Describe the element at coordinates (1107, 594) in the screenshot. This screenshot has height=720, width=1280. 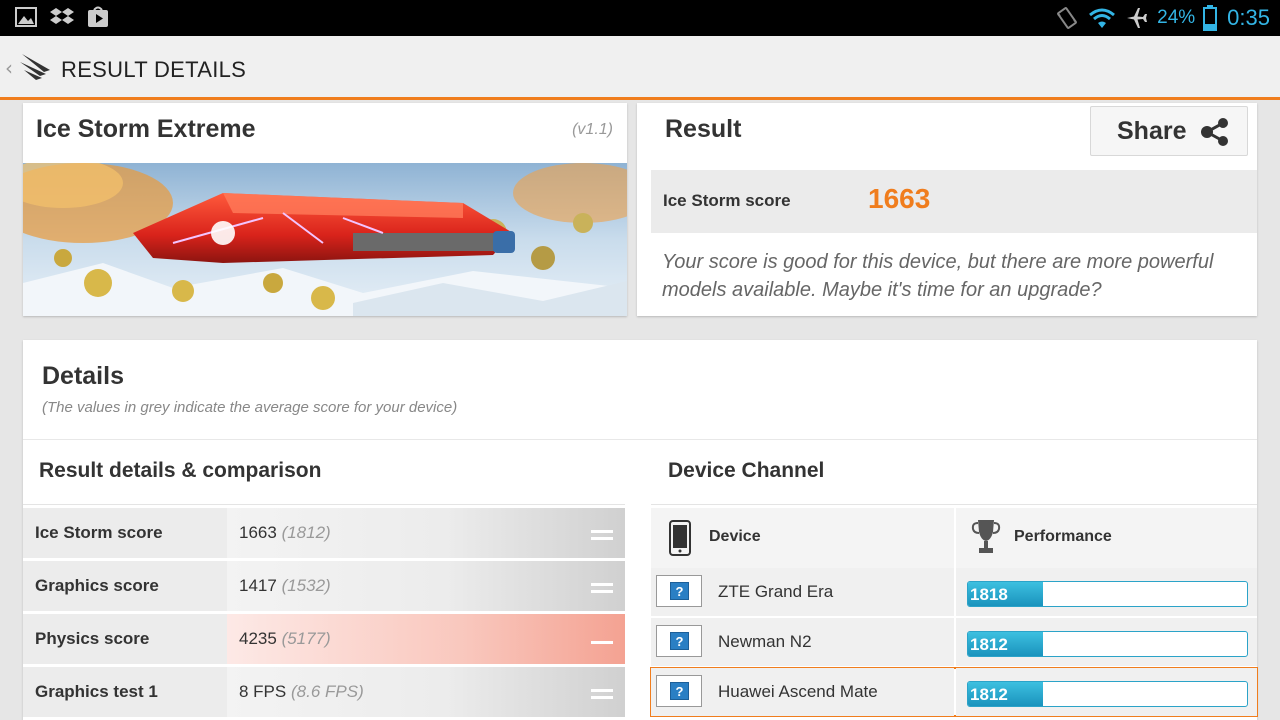
I see `performance-bar: 1818` at that location.